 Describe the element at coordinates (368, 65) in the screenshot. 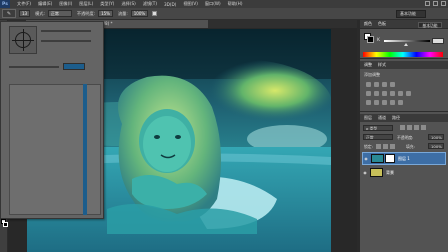

I see `tab-adjustments: 调整` at that location.